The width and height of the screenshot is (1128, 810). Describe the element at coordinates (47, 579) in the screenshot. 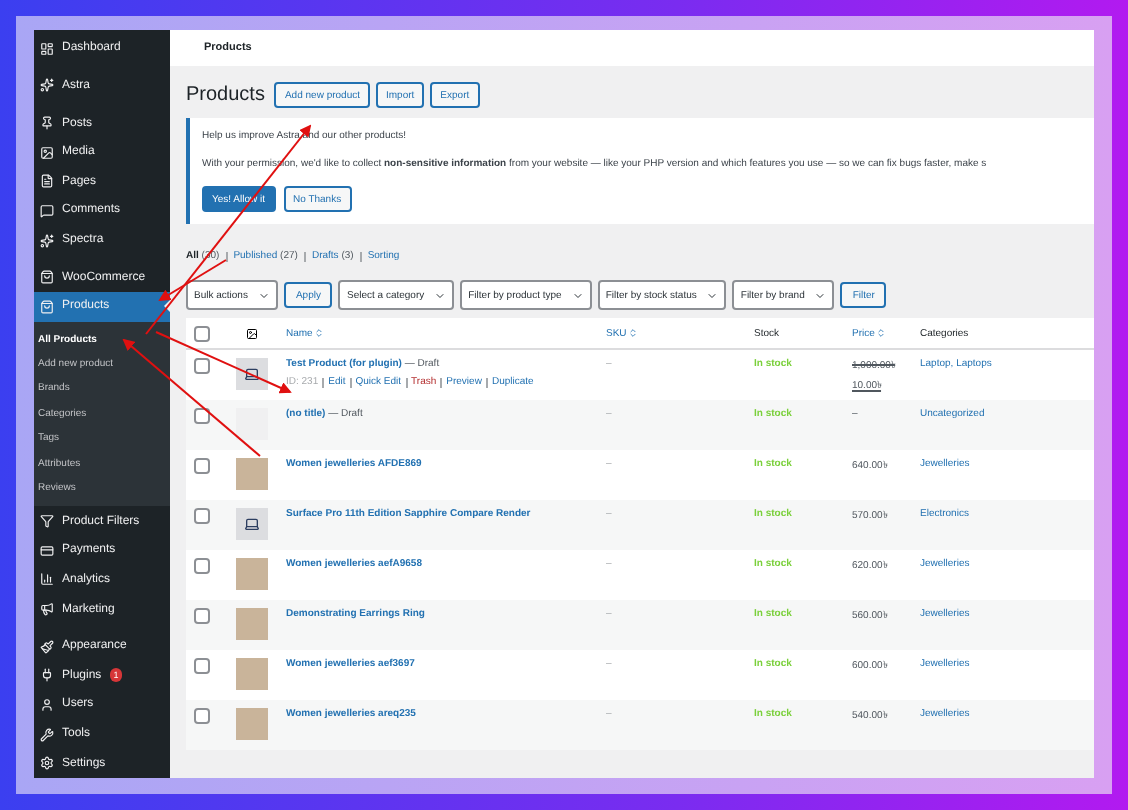

I see `bar-chart-icon` at that location.